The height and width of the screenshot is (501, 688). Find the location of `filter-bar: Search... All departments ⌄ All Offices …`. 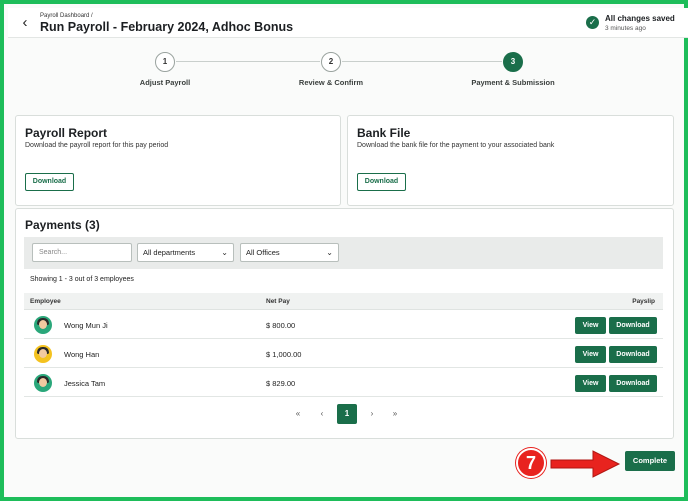

filter-bar: Search... All departments ⌄ All Offices … is located at coordinates (343, 253).